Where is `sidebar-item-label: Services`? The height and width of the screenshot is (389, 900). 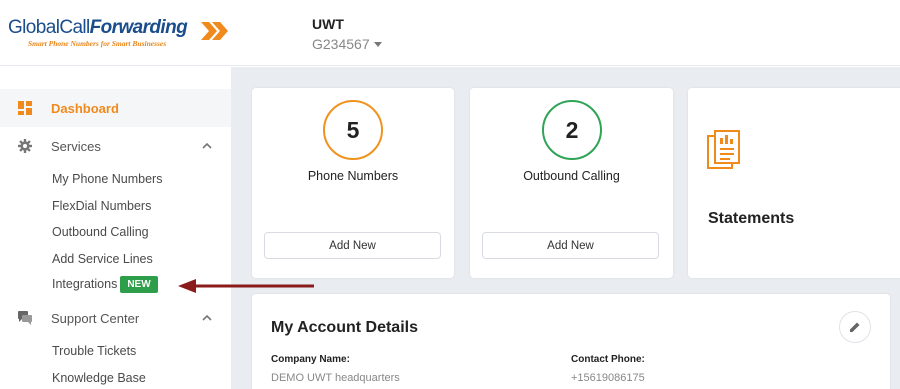
sidebar-item-label: Services is located at coordinates (76, 146).